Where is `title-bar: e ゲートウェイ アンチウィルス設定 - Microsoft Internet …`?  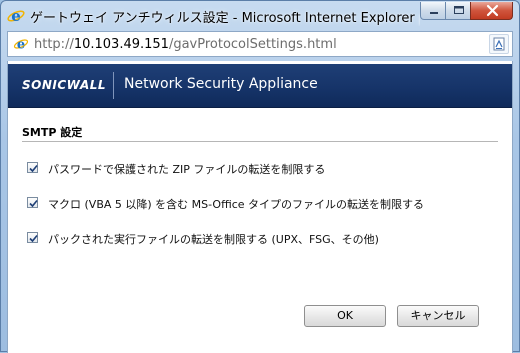 title-bar: e ゲートウェイ アンチウィルス設定 - Microsoft Internet … is located at coordinates (260, 16).